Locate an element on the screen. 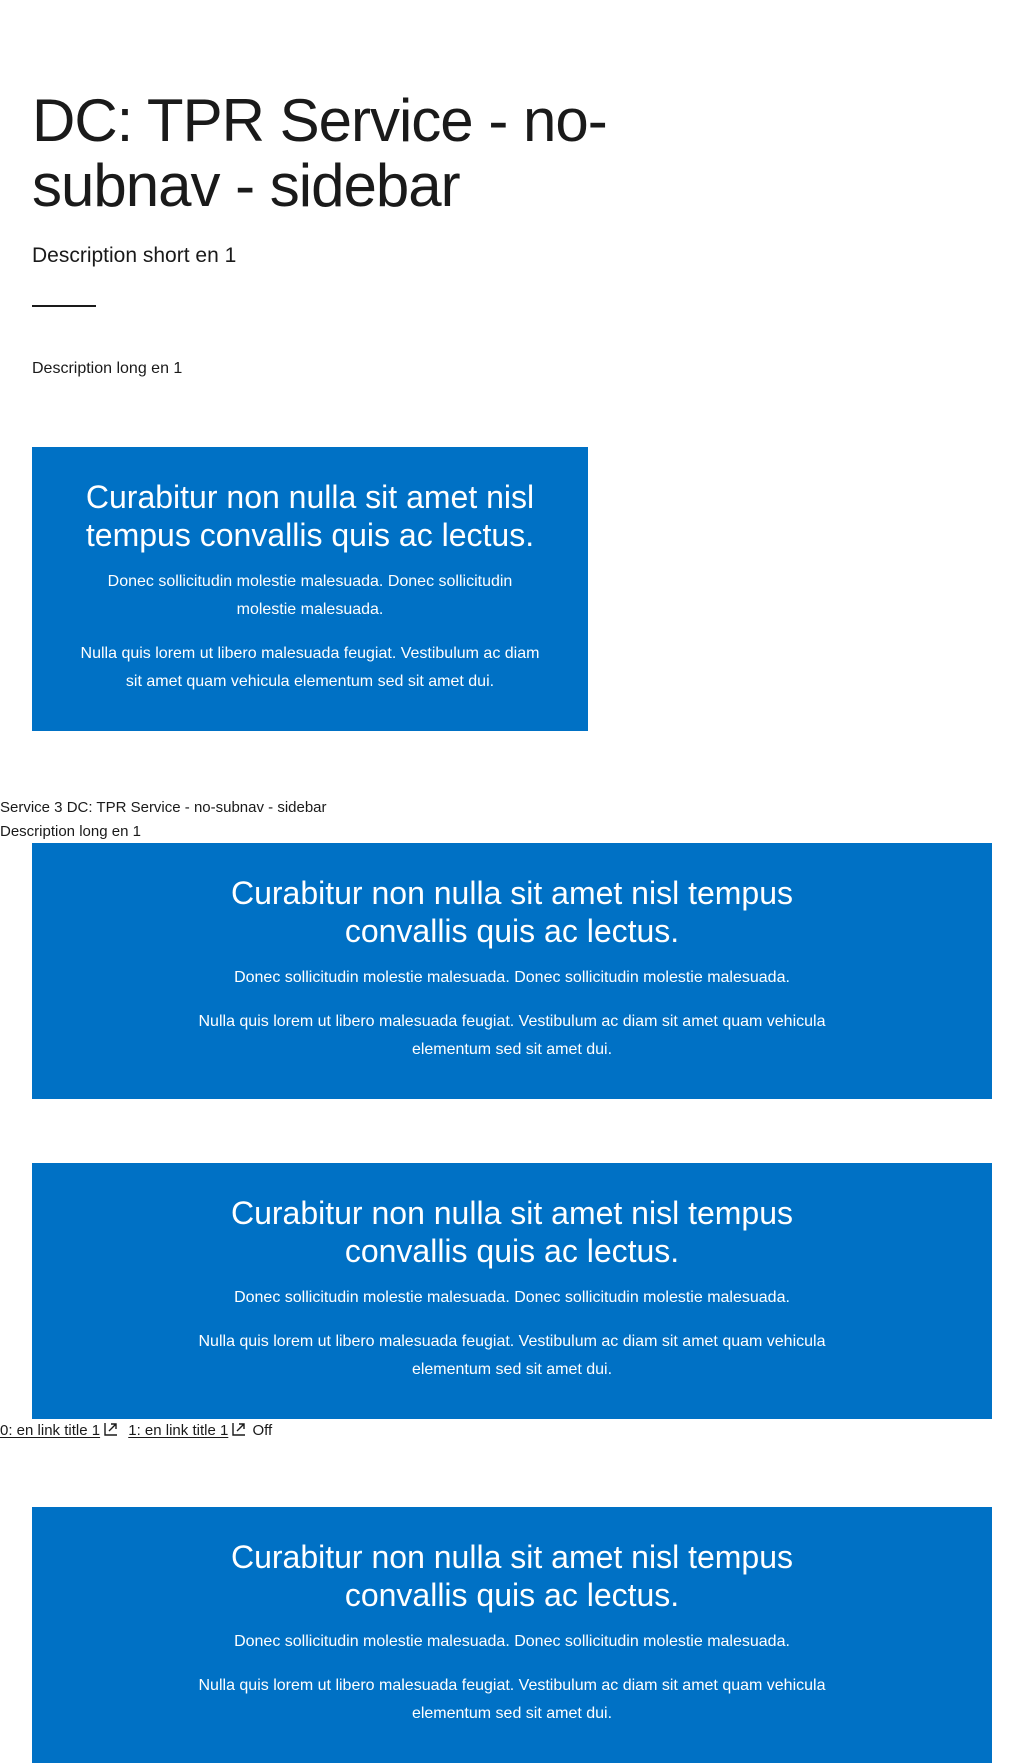 The width and height of the screenshot is (1024, 1763). link-0-label: 0: en link title 1 is located at coordinates (50, 1430).